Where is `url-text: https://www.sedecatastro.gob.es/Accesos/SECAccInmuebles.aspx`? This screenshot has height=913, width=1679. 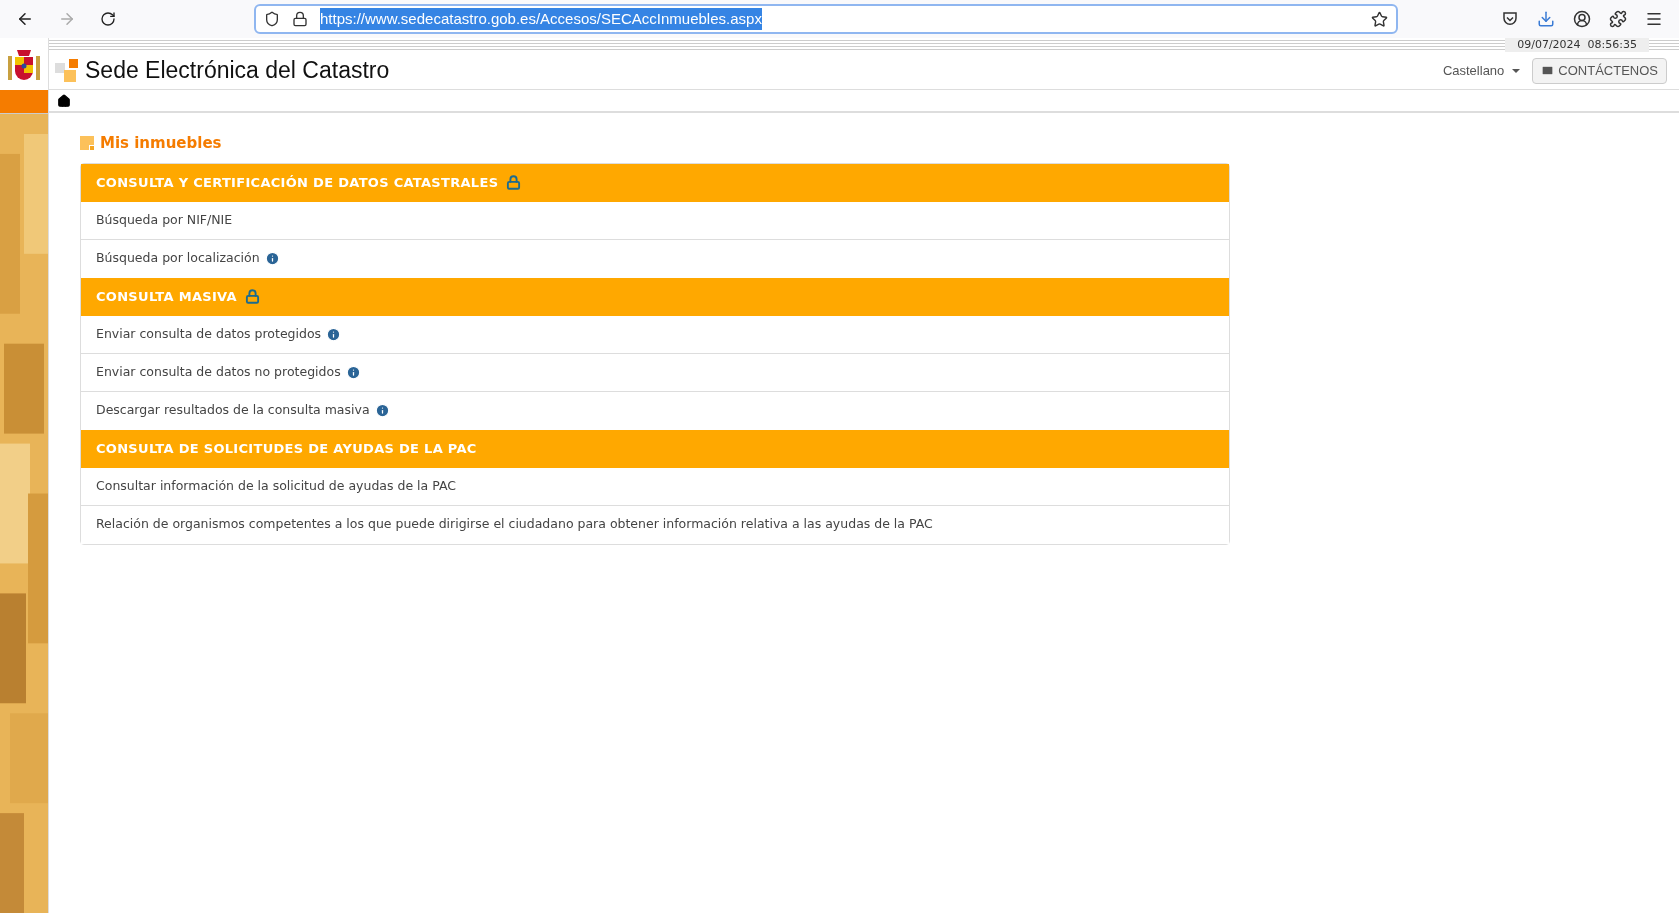 url-text: https://www.sedecatastro.gob.es/Accesos/SECAccInmuebles.aspx is located at coordinates (541, 19).